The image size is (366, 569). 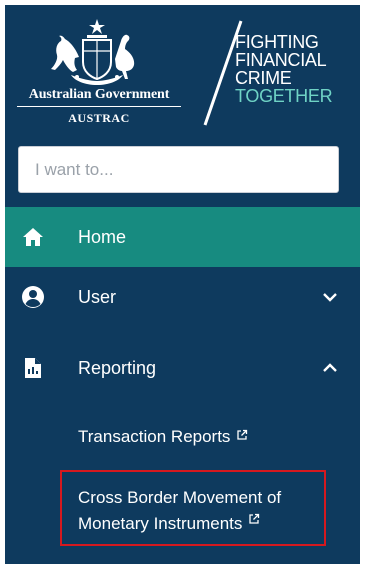 What do you see at coordinates (263, 78) in the screenshot?
I see `tagline-line-3: CRIME` at bounding box center [263, 78].